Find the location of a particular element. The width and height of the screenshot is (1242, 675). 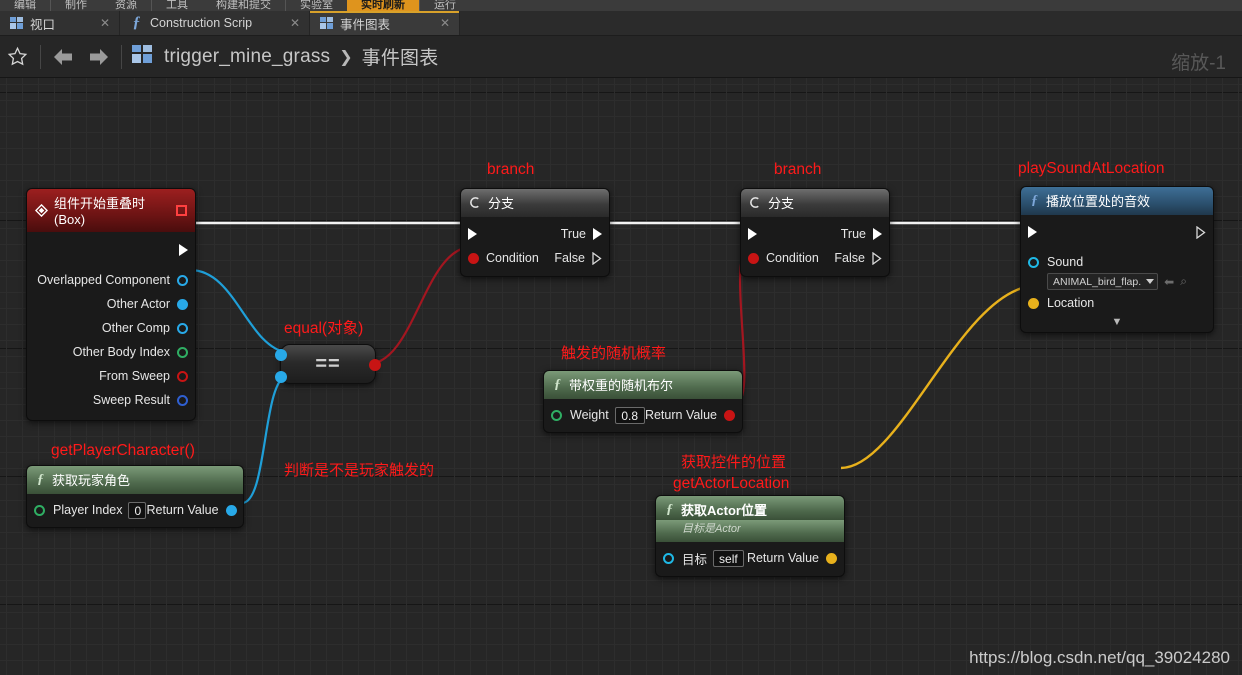

node-row-exec-out is located at coordinates (111, 250).